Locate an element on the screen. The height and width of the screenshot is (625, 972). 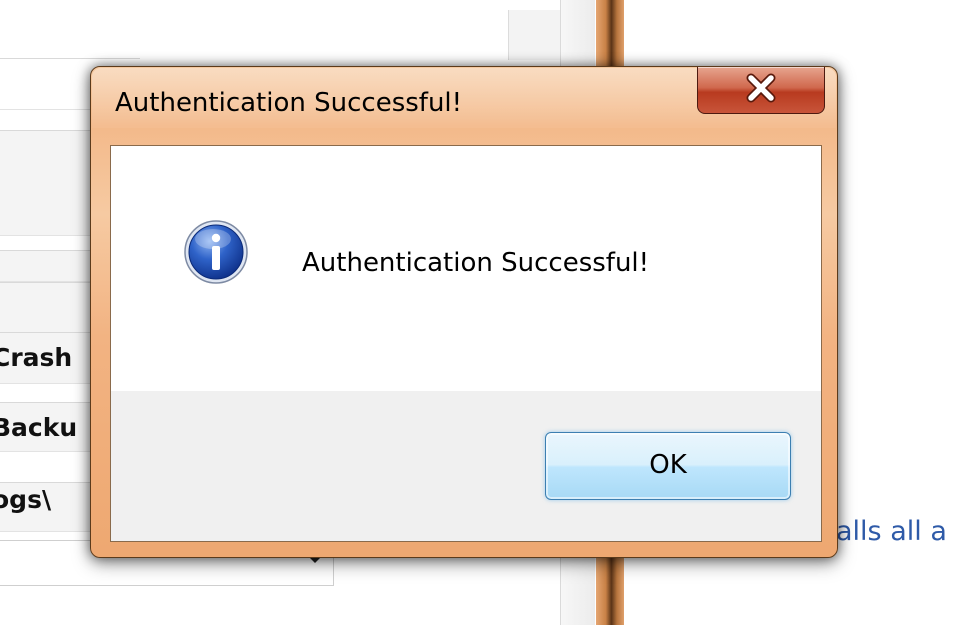
close-button is located at coordinates (761, 90).